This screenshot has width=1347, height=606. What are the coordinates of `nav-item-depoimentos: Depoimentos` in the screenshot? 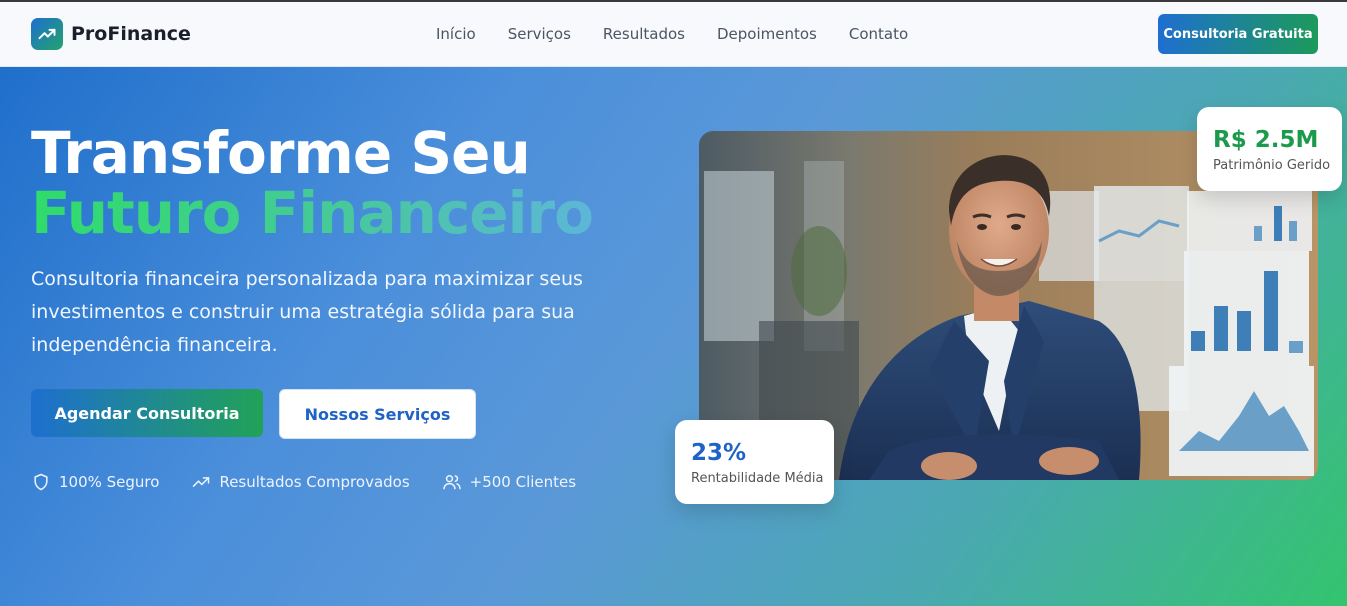 It's located at (767, 34).